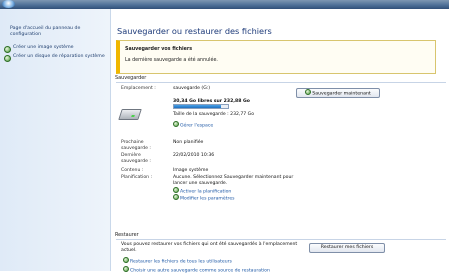  I want to click on backup-now-button: Sauvegarder maintenant, so click(338, 93).